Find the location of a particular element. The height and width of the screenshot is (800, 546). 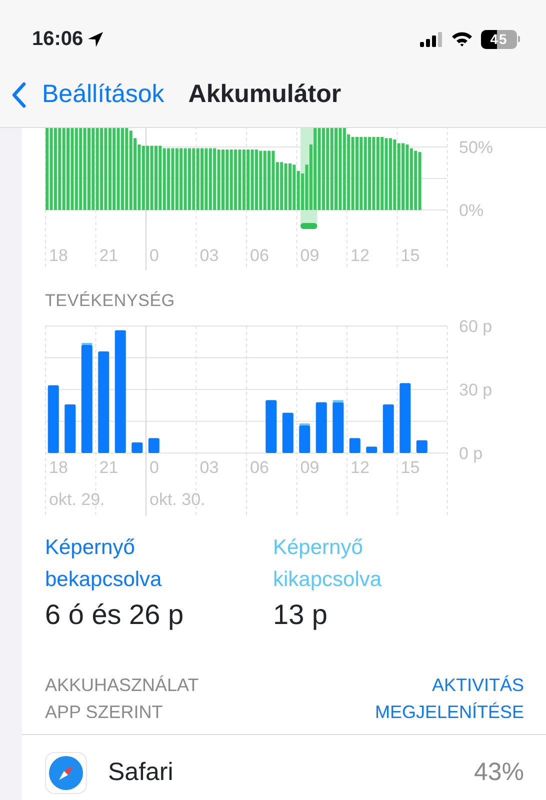

axis-label: 30 p is located at coordinates (475, 389).